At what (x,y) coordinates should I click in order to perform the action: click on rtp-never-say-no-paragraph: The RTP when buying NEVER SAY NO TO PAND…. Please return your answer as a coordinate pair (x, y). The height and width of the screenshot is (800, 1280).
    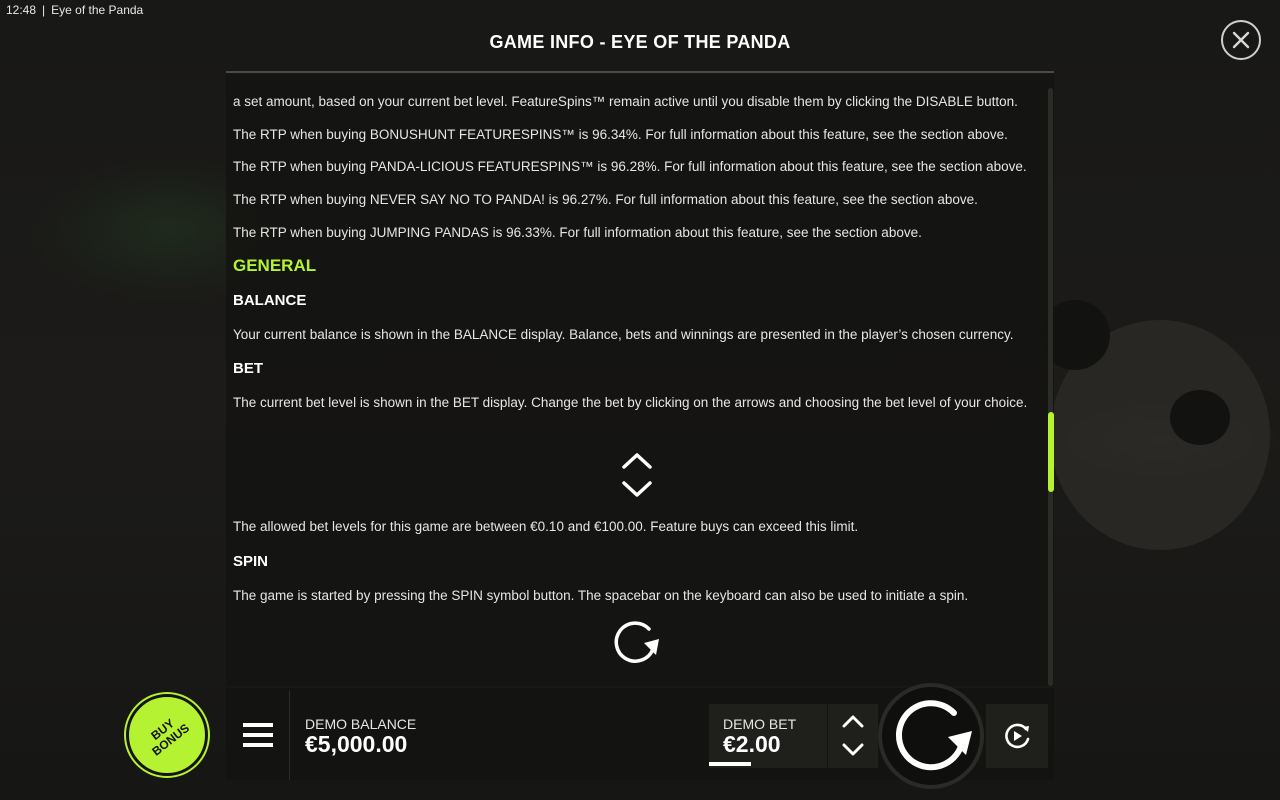
    Looking at the image, I should click on (605, 199).